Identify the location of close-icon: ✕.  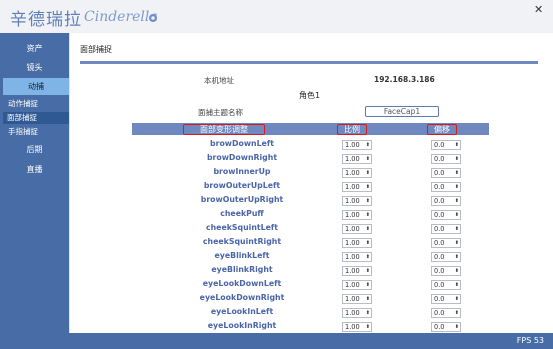
(538, 9).